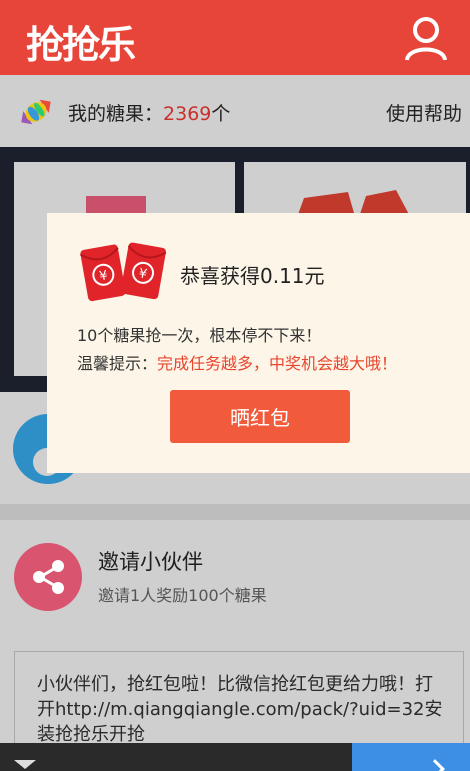 The image size is (470, 771). What do you see at coordinates (187, 114) in the screenshot?
I see `candy-count: 2369` at bounding box center [187, 114].